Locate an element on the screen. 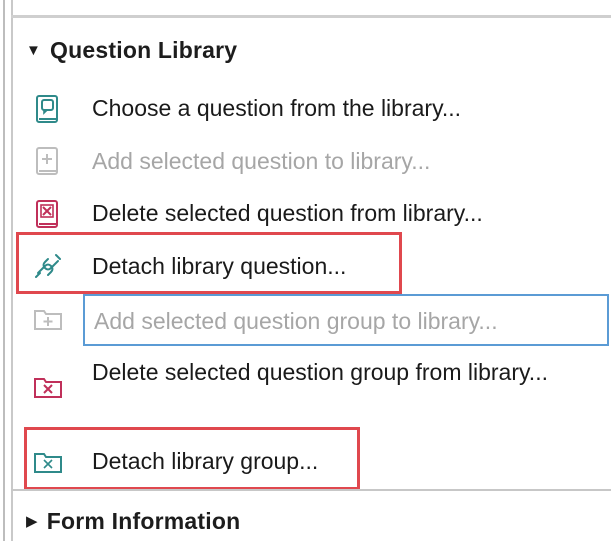  detach-link-icon is located at coordinates (48, 267).